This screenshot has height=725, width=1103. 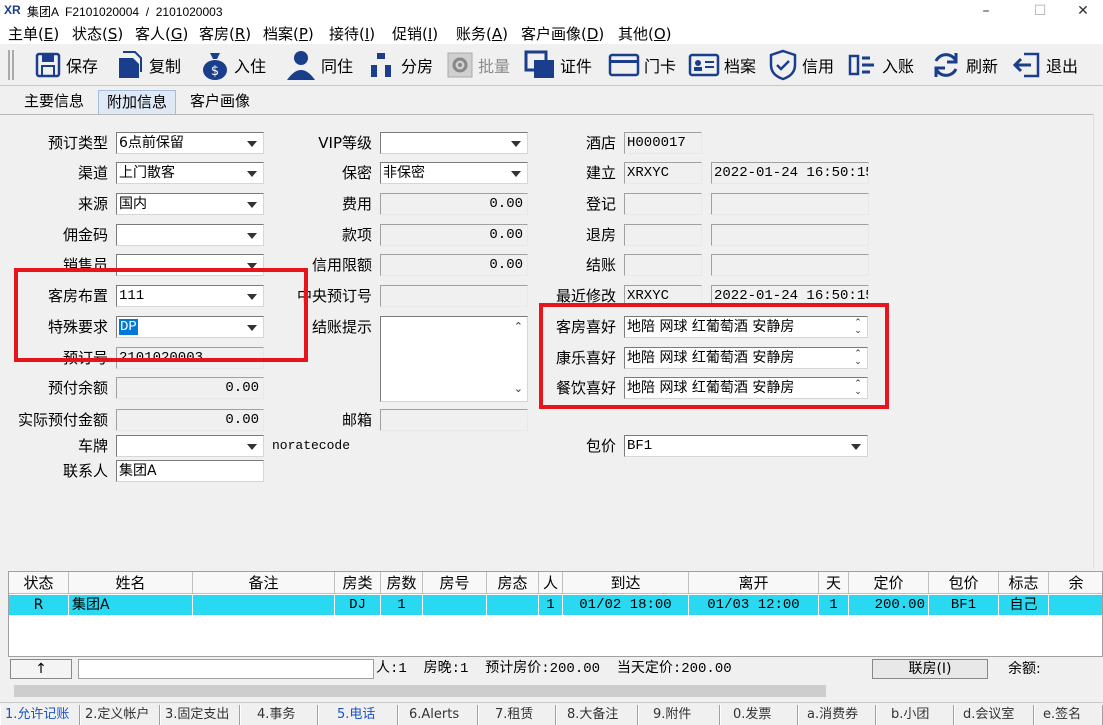 What do you see at coordinates (161, 33) in the screenshot?
I see `menu-guest: 客人(G)` at bounding box center [161, 33].